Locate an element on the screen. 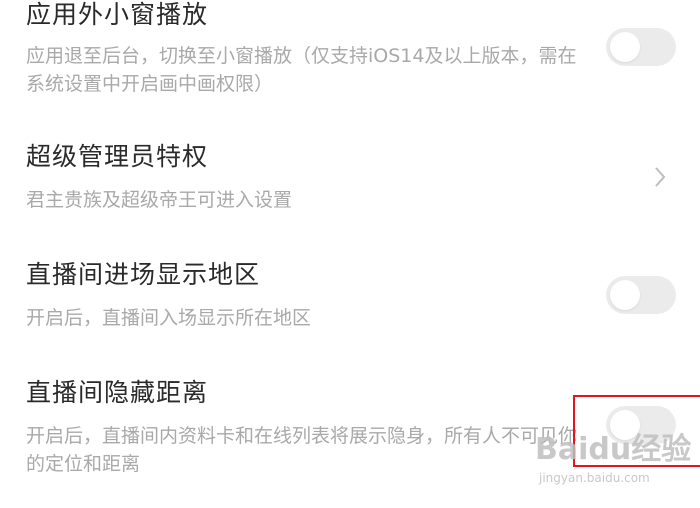 This screenshot has height=508, width=700. watermark: Baidu经验 jingyan.baidu.com is located at coordinates (615, 463).